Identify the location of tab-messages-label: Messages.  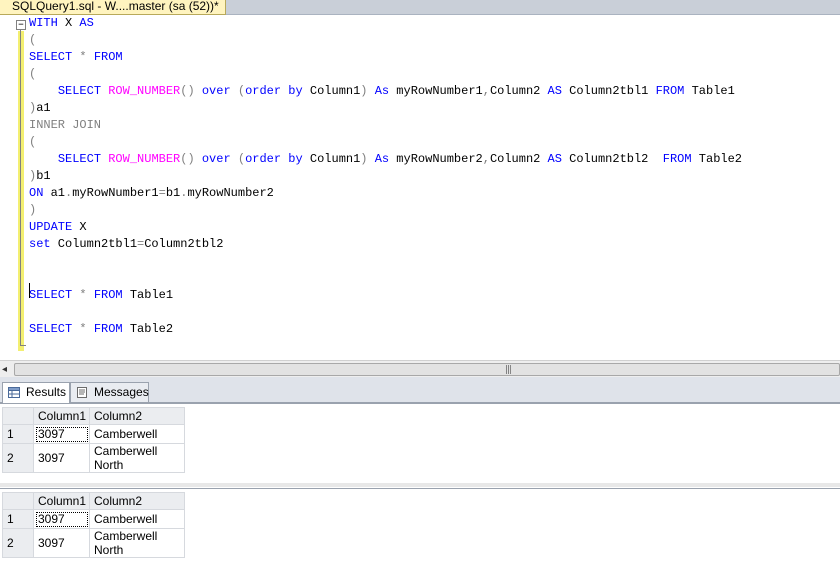
(121, 392).